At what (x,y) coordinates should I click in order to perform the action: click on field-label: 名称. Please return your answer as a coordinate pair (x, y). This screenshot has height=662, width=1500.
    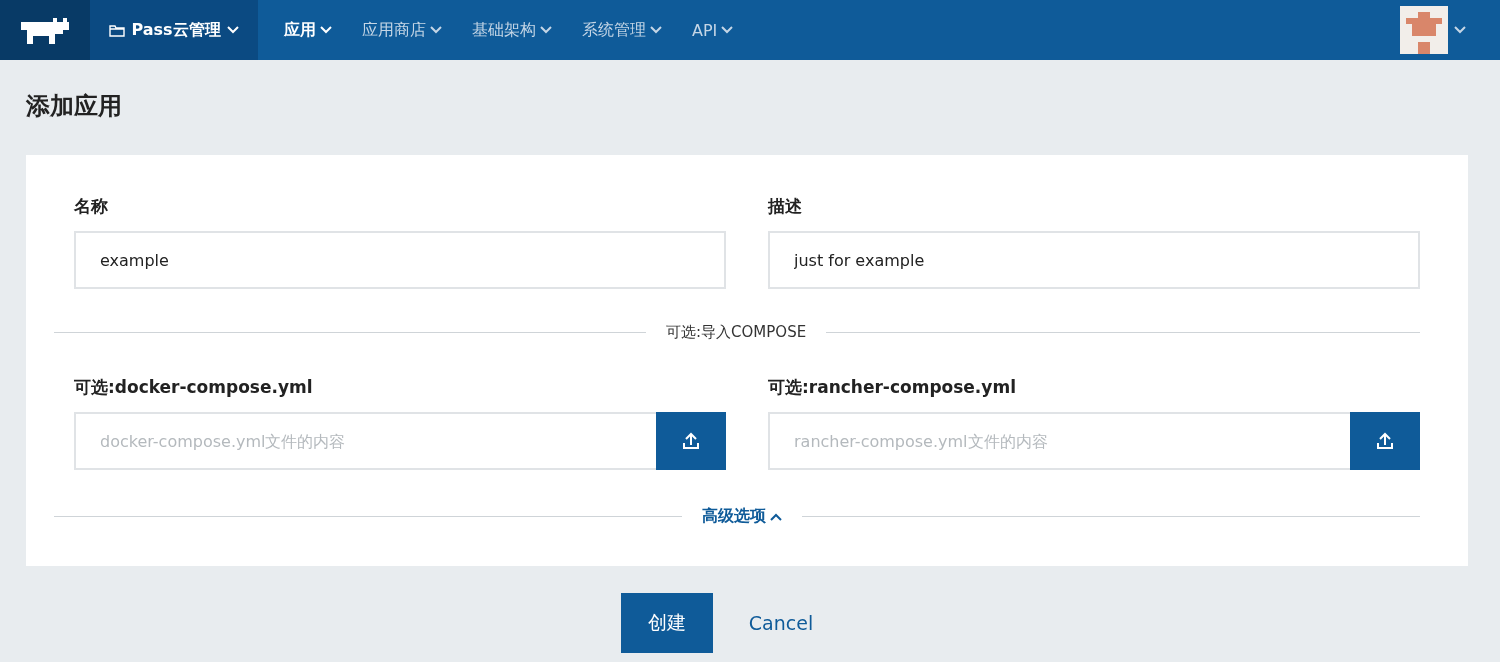
    Looking at the image, I should click on (91, 206).